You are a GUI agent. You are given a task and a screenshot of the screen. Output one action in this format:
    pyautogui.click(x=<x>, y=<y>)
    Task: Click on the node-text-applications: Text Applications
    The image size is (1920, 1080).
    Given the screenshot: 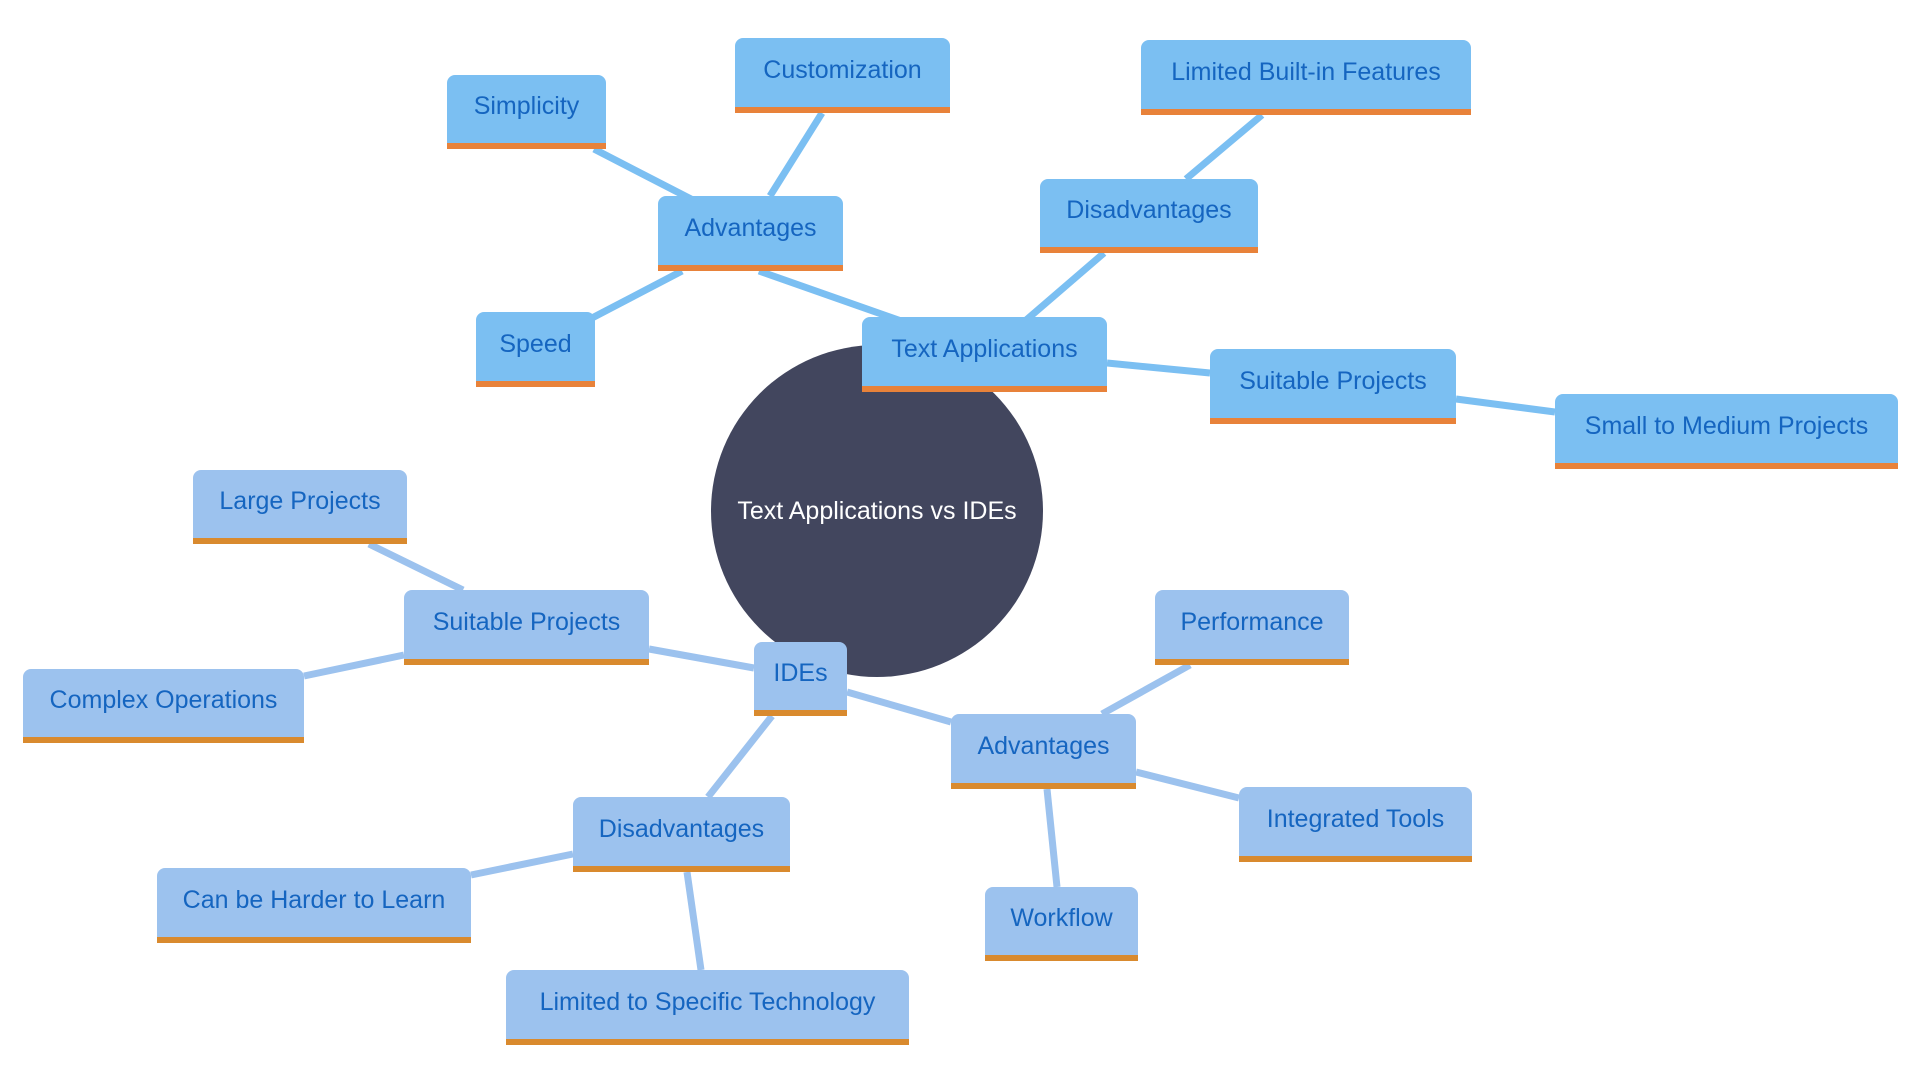 What is the action you would take?
    pyautogui.click(x=984, y=354)
    